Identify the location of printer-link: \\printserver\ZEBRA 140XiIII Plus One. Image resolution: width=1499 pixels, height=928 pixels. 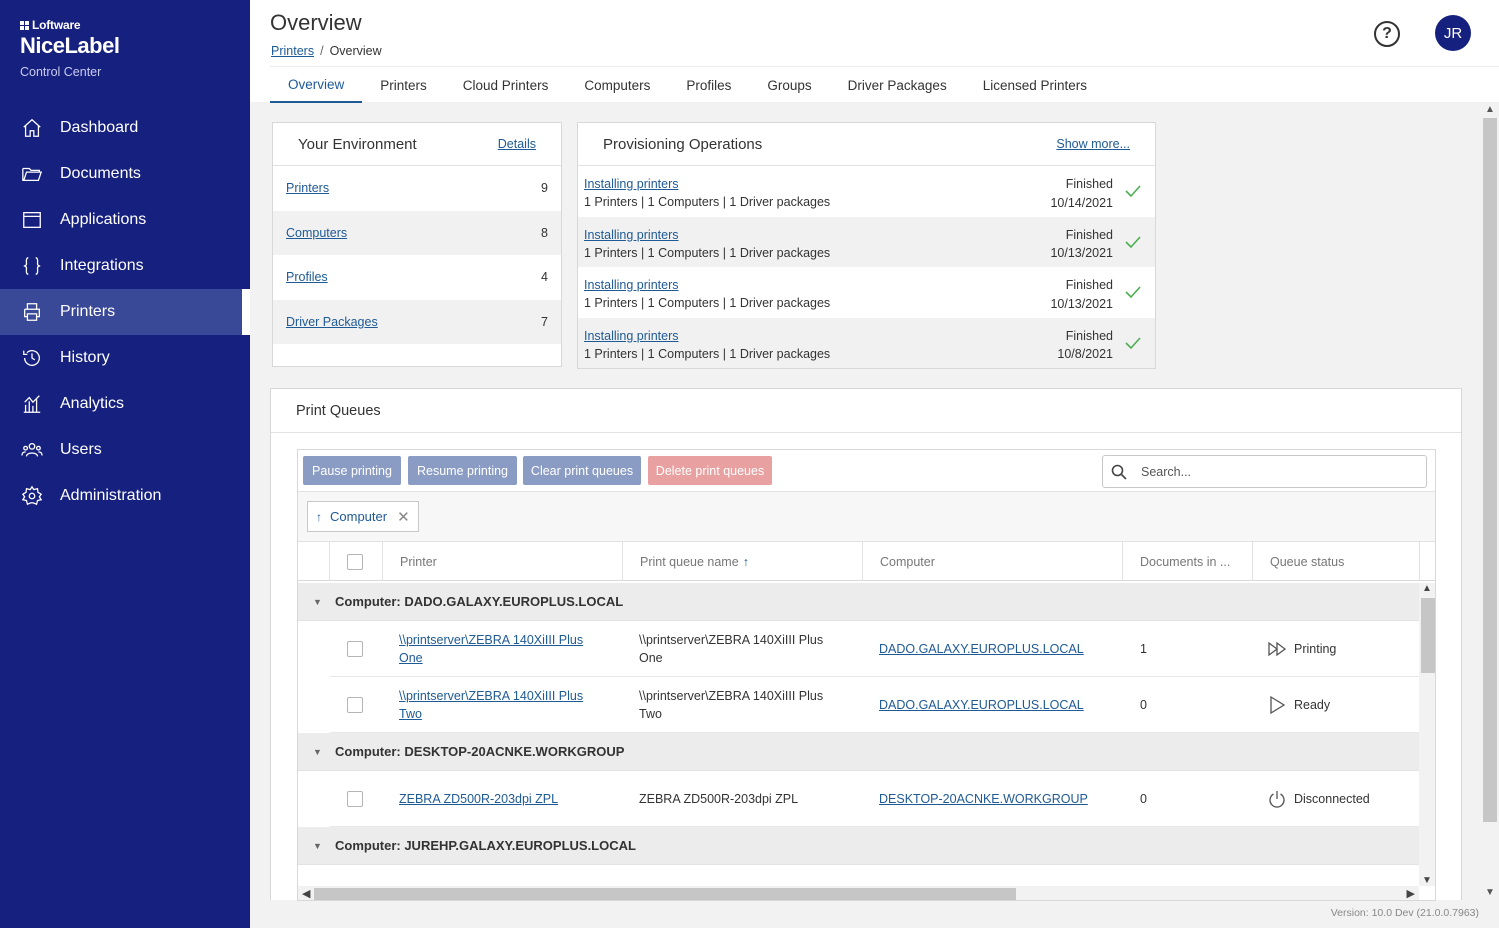
(491, 649).